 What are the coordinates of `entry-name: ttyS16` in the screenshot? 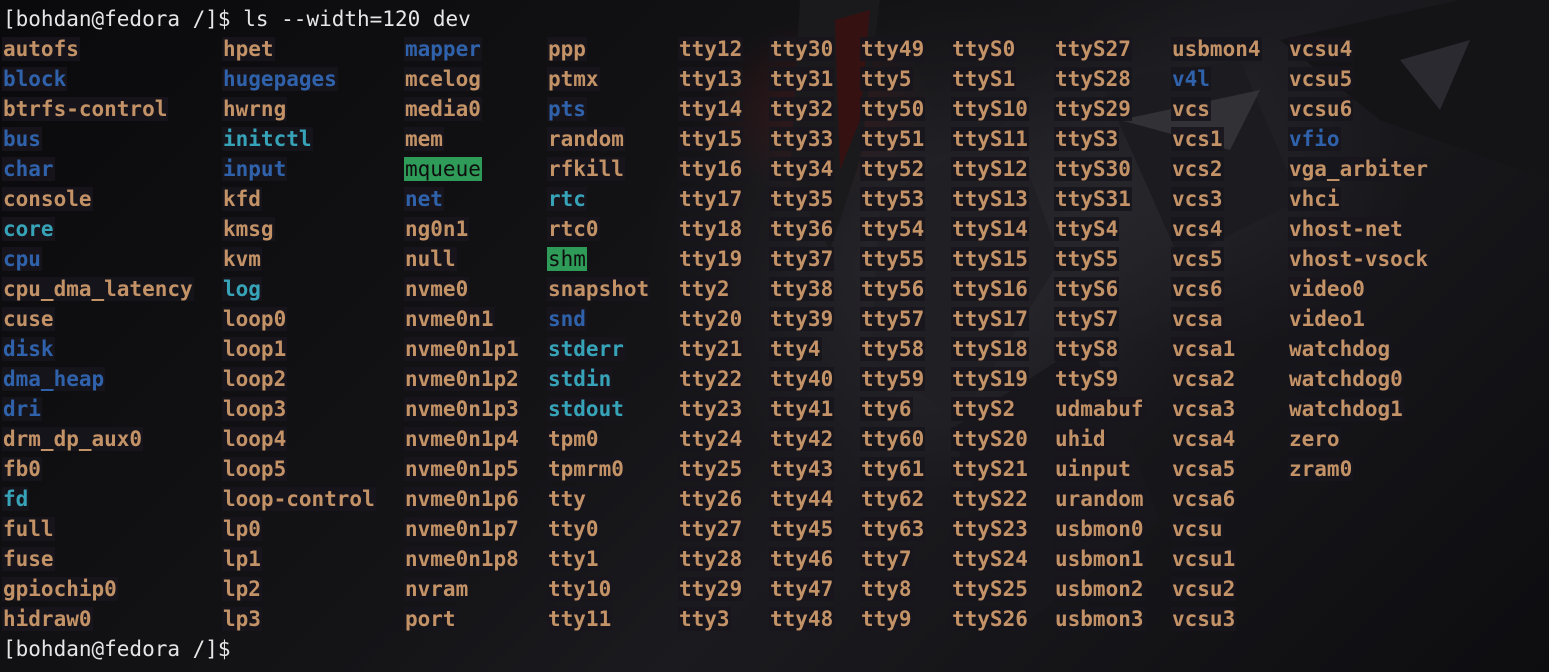 It's located at (990, 289).